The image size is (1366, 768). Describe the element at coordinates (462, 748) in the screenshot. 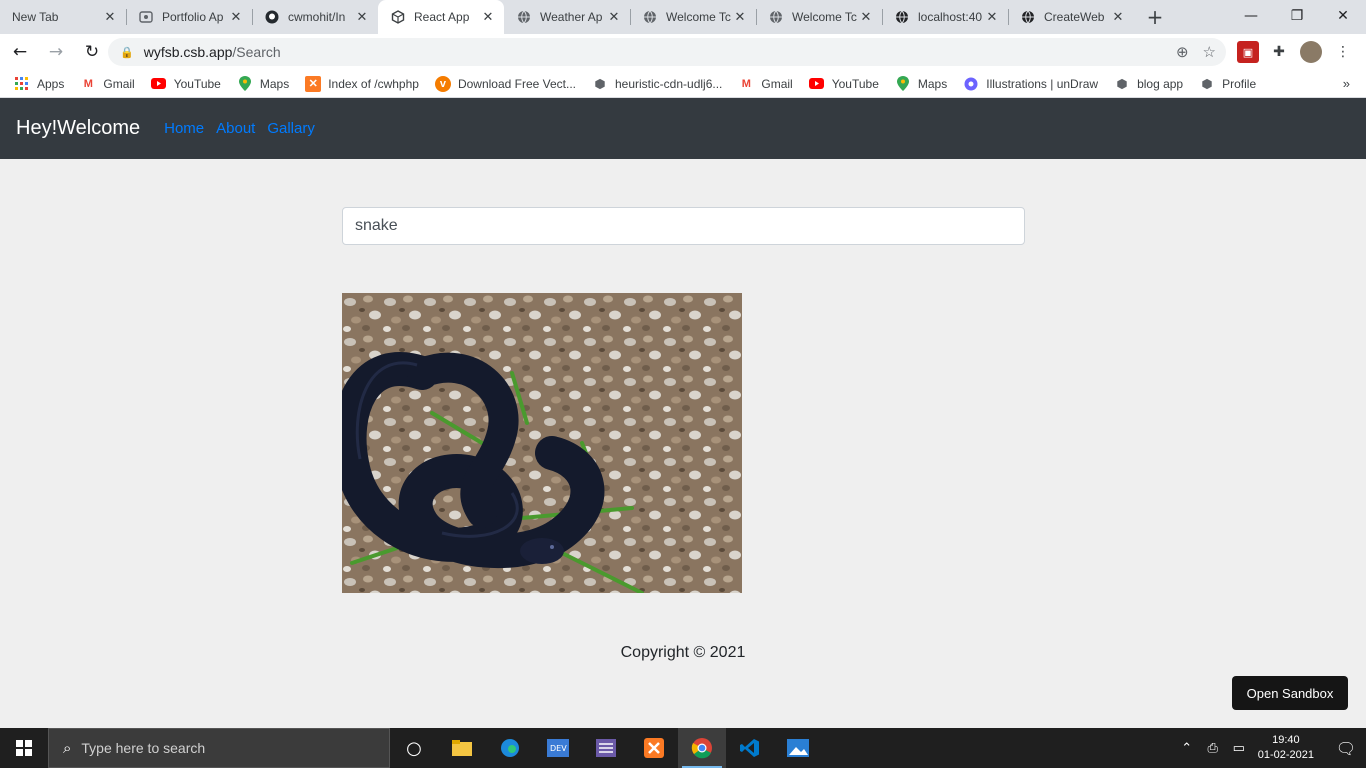

I see `file-explorer-icon` at that location.